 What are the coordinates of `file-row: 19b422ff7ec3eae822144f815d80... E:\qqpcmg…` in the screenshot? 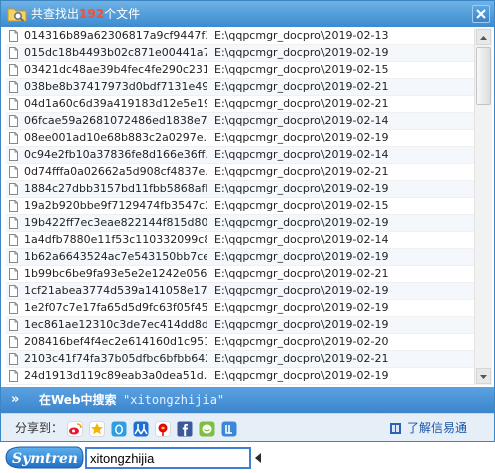 It's located at (241, 223).